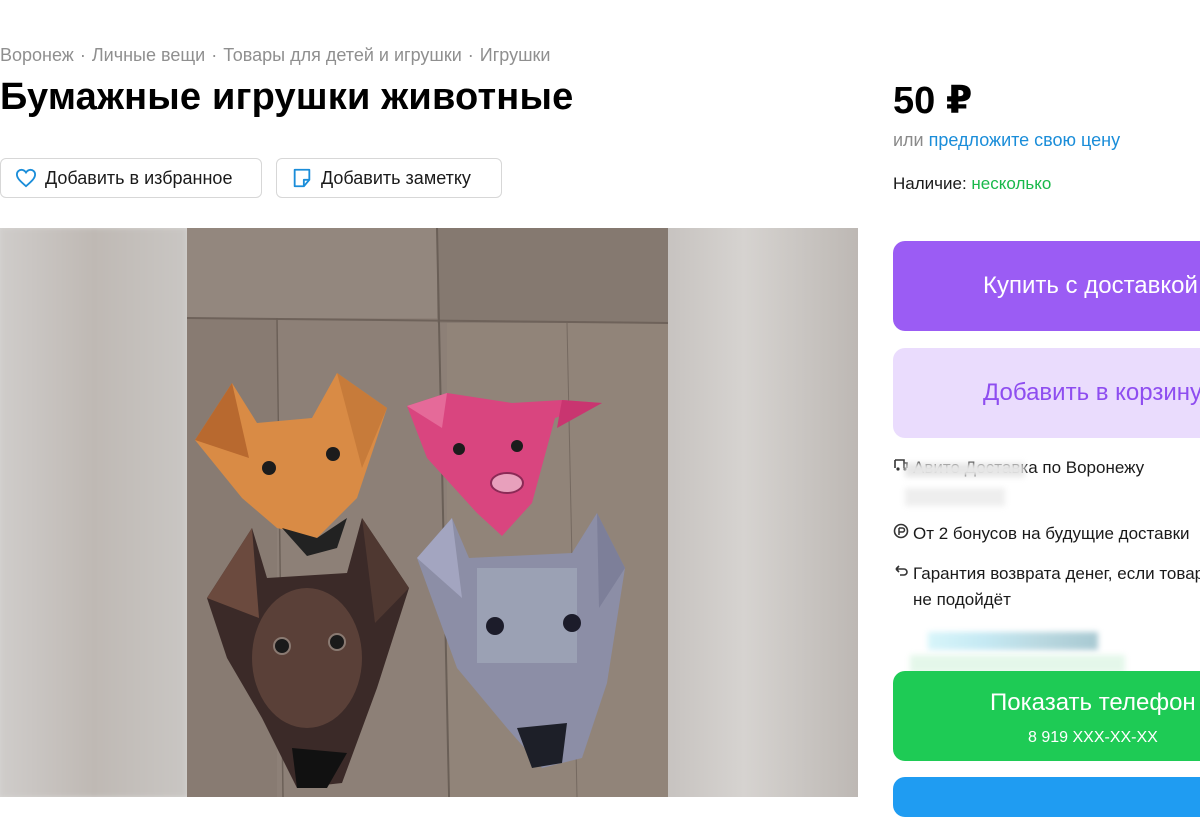 The width and height of the screenshot is (1200, 817). Describe the element at coordinates (1093, 737) in the screenshot. I see `phone-number: 8 919 XXX-XX-XX` at that location.